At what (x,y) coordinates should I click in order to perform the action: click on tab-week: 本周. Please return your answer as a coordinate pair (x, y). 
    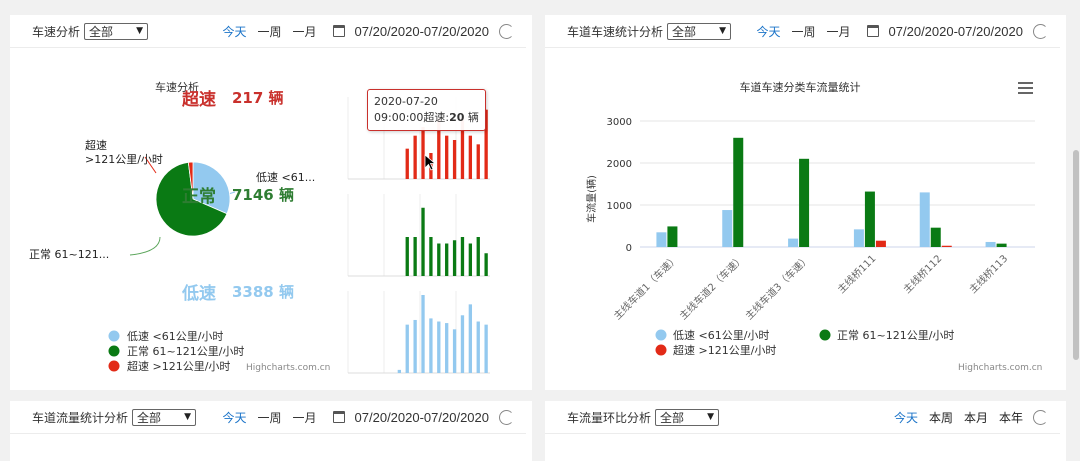
    Looking at the image, I should click on (941, 417).